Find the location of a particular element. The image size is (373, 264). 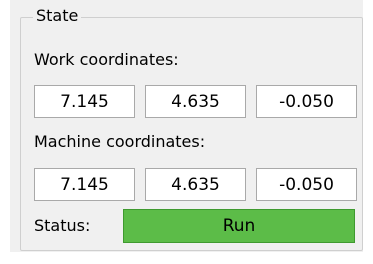

status-label: Status: is located at coordinates (62, 225).